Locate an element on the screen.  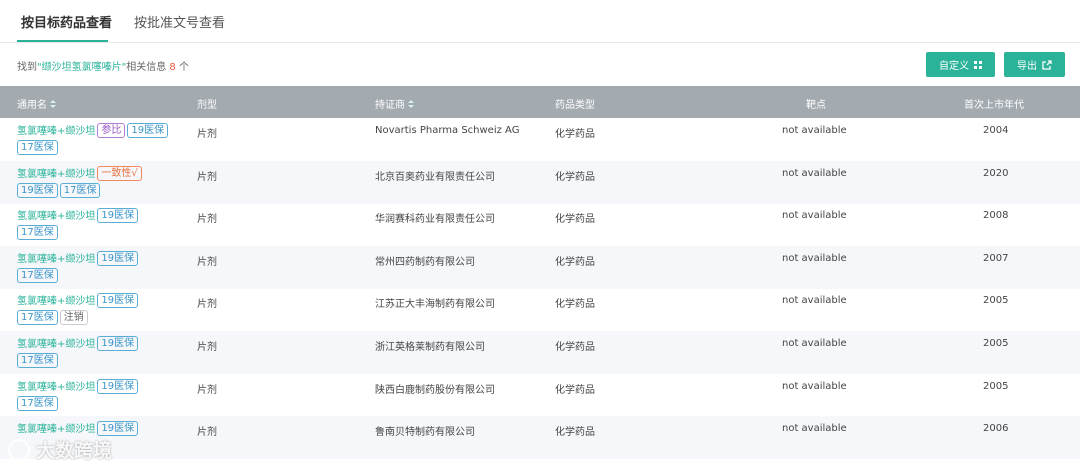
cell-name: 氢氯噻嗪+缬沙坦 19医保 17医保 注销 is located at coordinates (107, 310).